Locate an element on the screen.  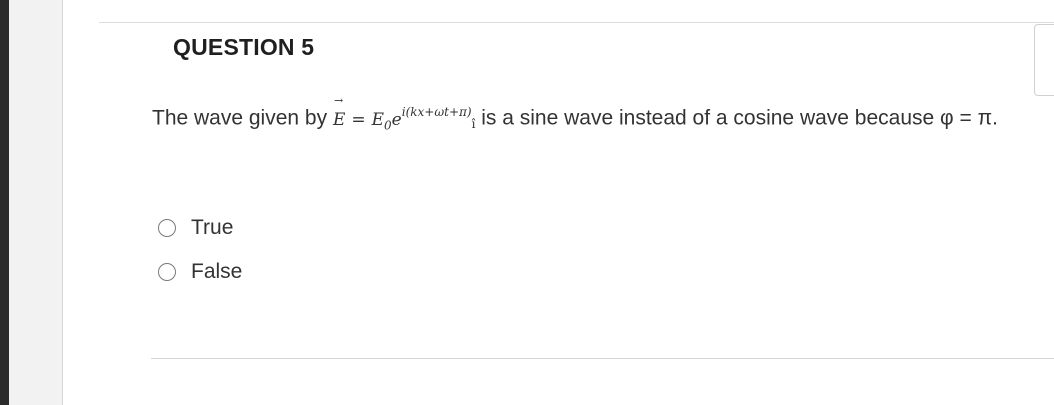
formula-base: e is located at coordinates (396, 119).